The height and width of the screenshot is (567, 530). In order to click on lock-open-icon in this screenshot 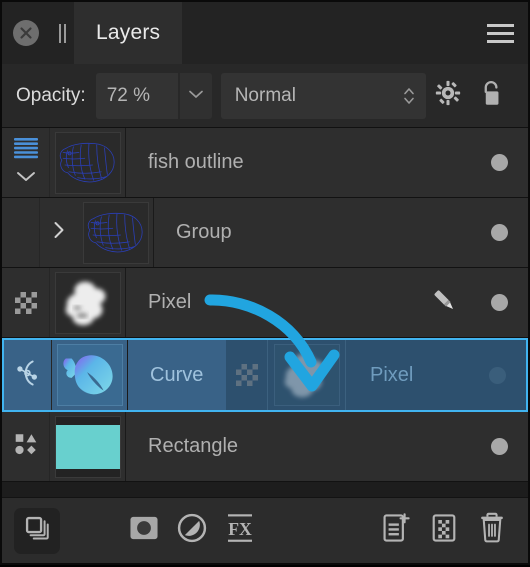, I will do `click(492, 95)`.